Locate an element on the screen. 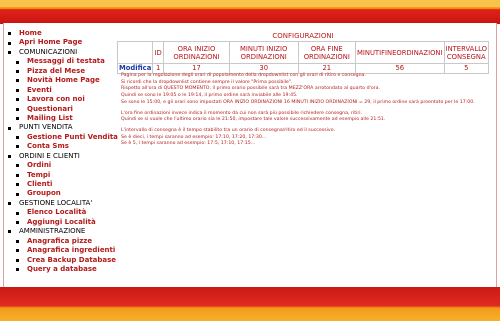 The width and height of the screenshot is (500, 321). menu-link: Messaggi di testata is located at coordinates (66, 61).